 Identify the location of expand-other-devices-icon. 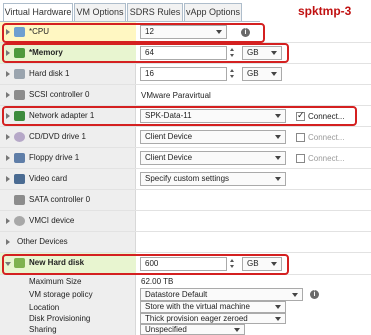
(8, 242).